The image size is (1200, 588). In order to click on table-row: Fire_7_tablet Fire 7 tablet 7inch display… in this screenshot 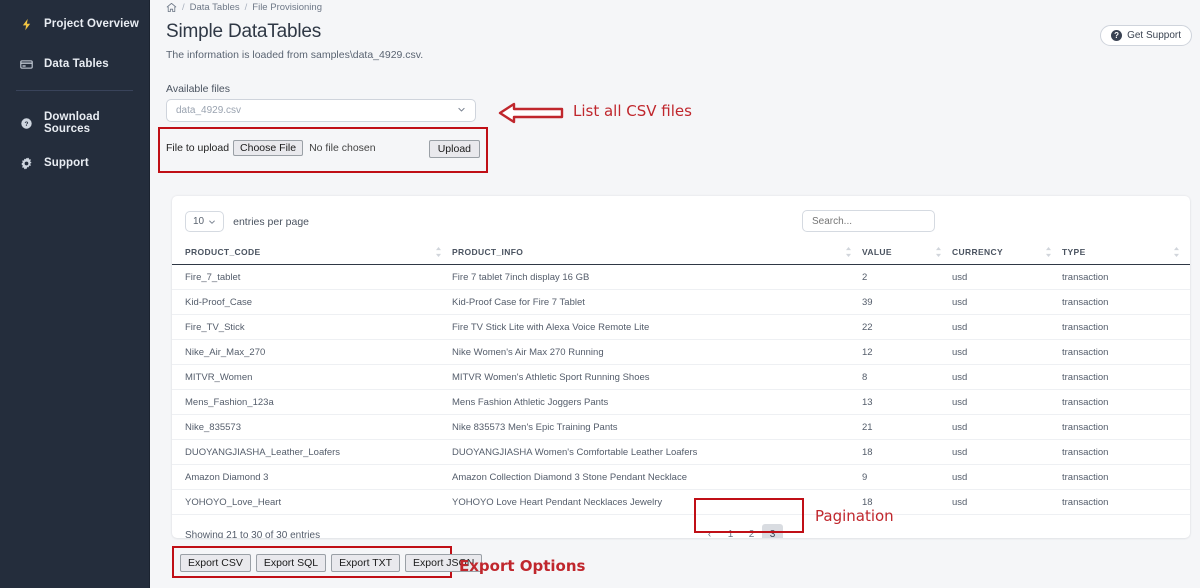, I will do `click(681, 277)`.